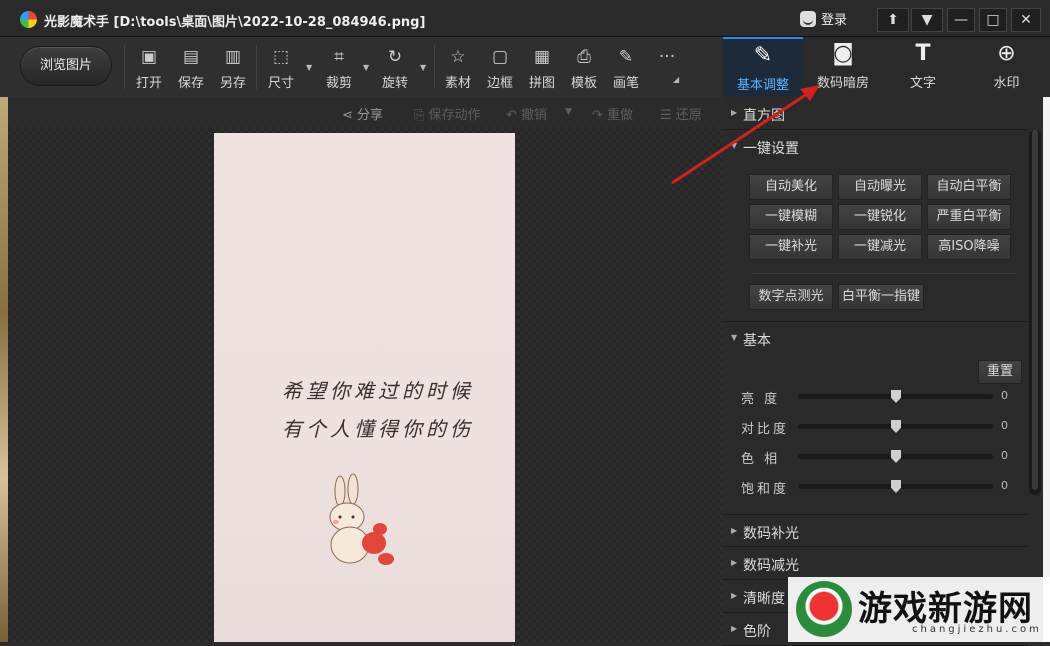 Image resolution: width=1050 pixels, height=646 pixels. What do you see at coordinates (28, 19) in the screenshot?
I see `app-logo-icon` at bounding box center [28, 19].